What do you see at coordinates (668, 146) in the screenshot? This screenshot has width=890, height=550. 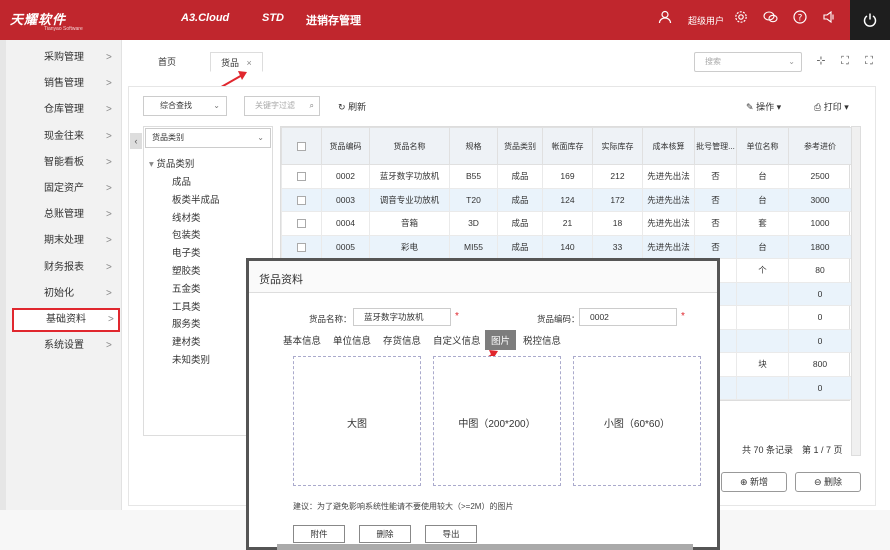 I see `column-header: 成本核算` at bounding box center [668, 146].